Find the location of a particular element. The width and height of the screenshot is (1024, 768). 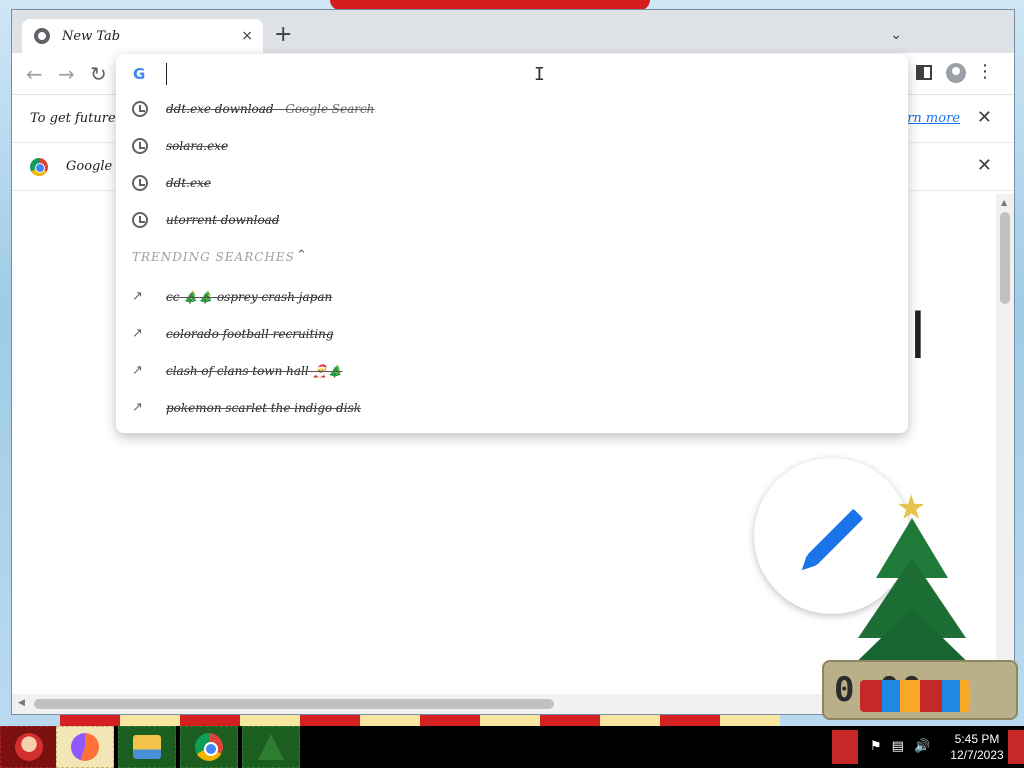

tray-show-desktop is located at coordinates (845, 747).